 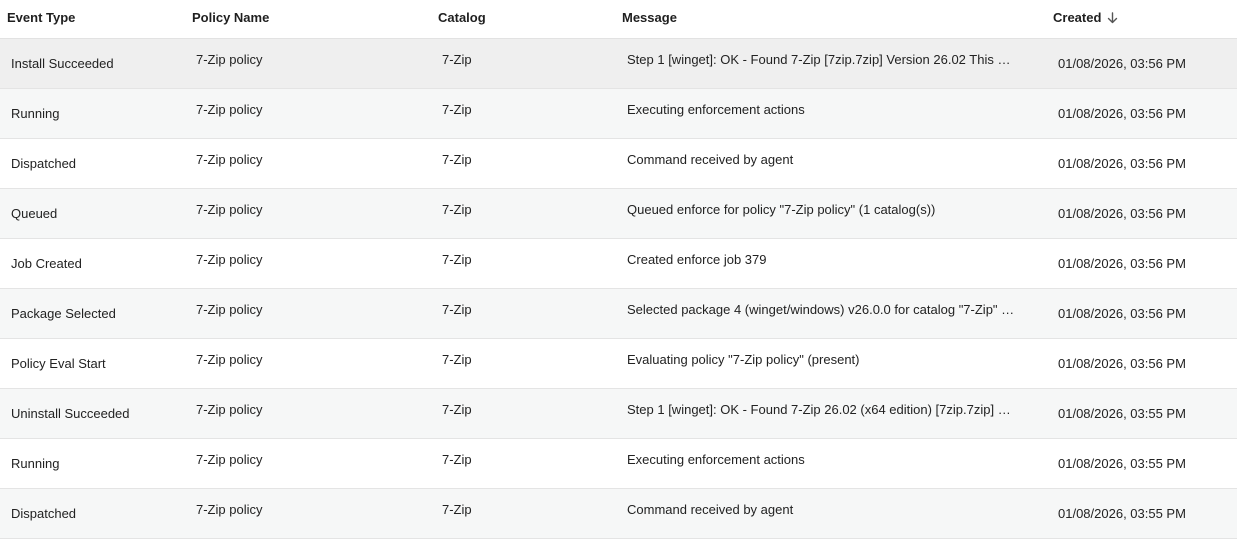 I want to click on event-type-cell: Package Selected, so click(x=63, y=313).